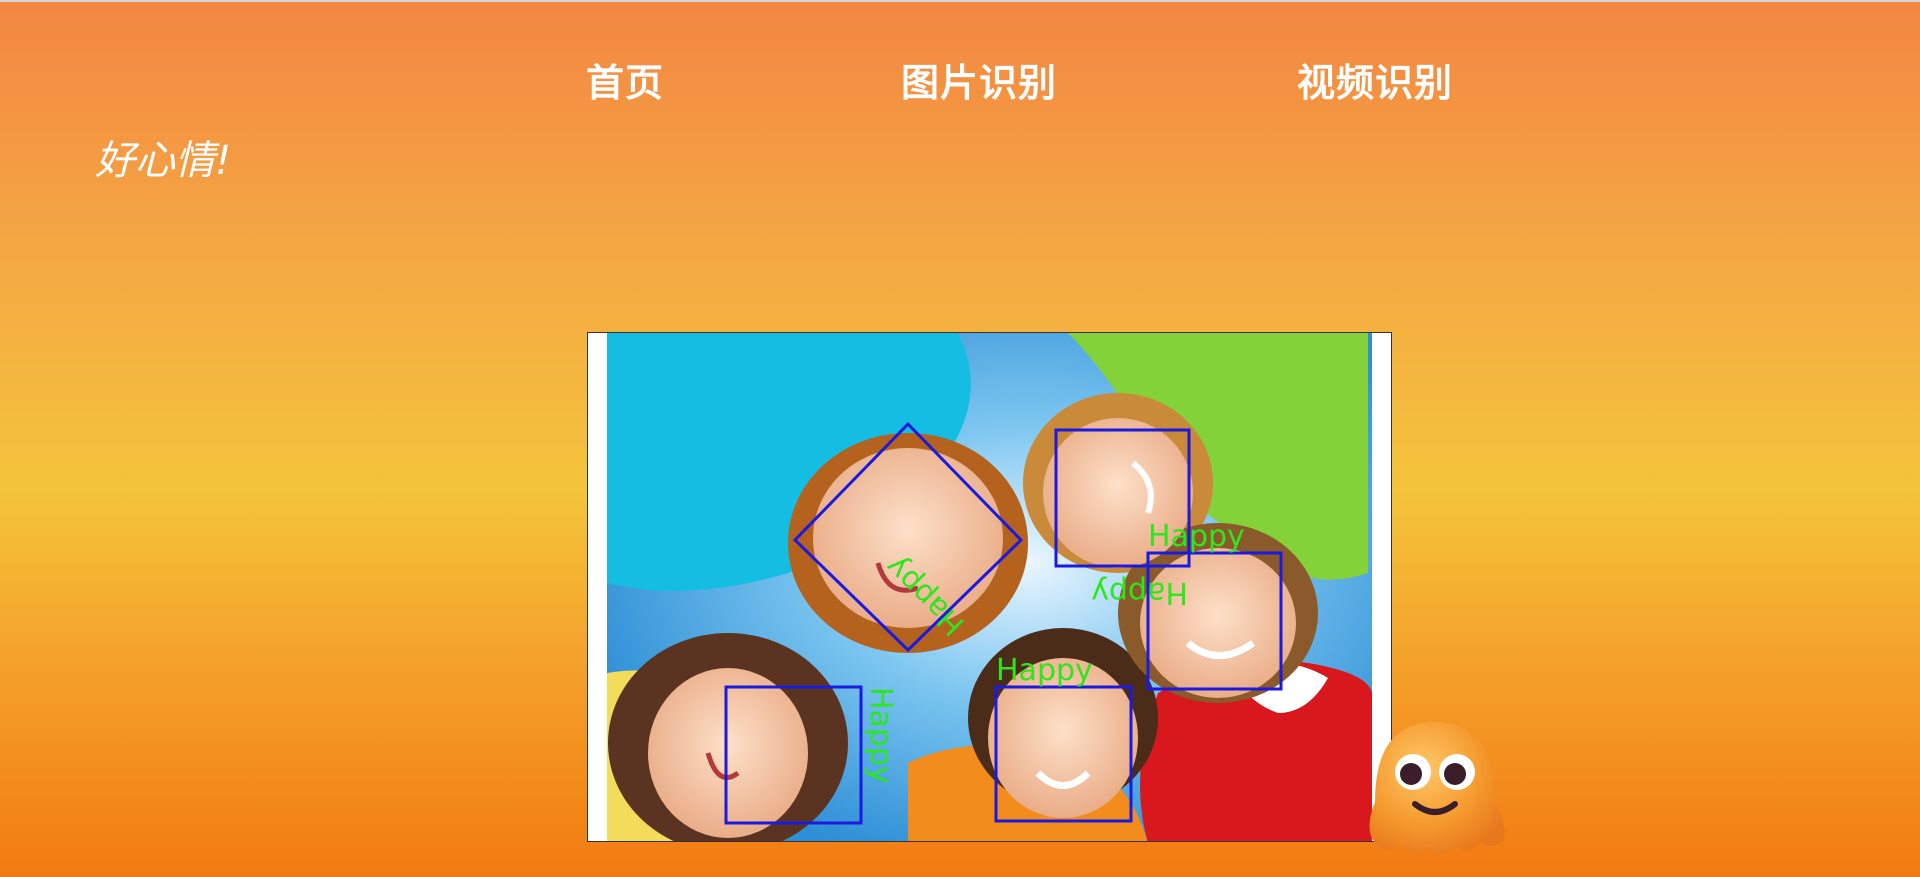  Describe the element at coordinates (960, 1) in the screenshot. I see `top-border` at that location.